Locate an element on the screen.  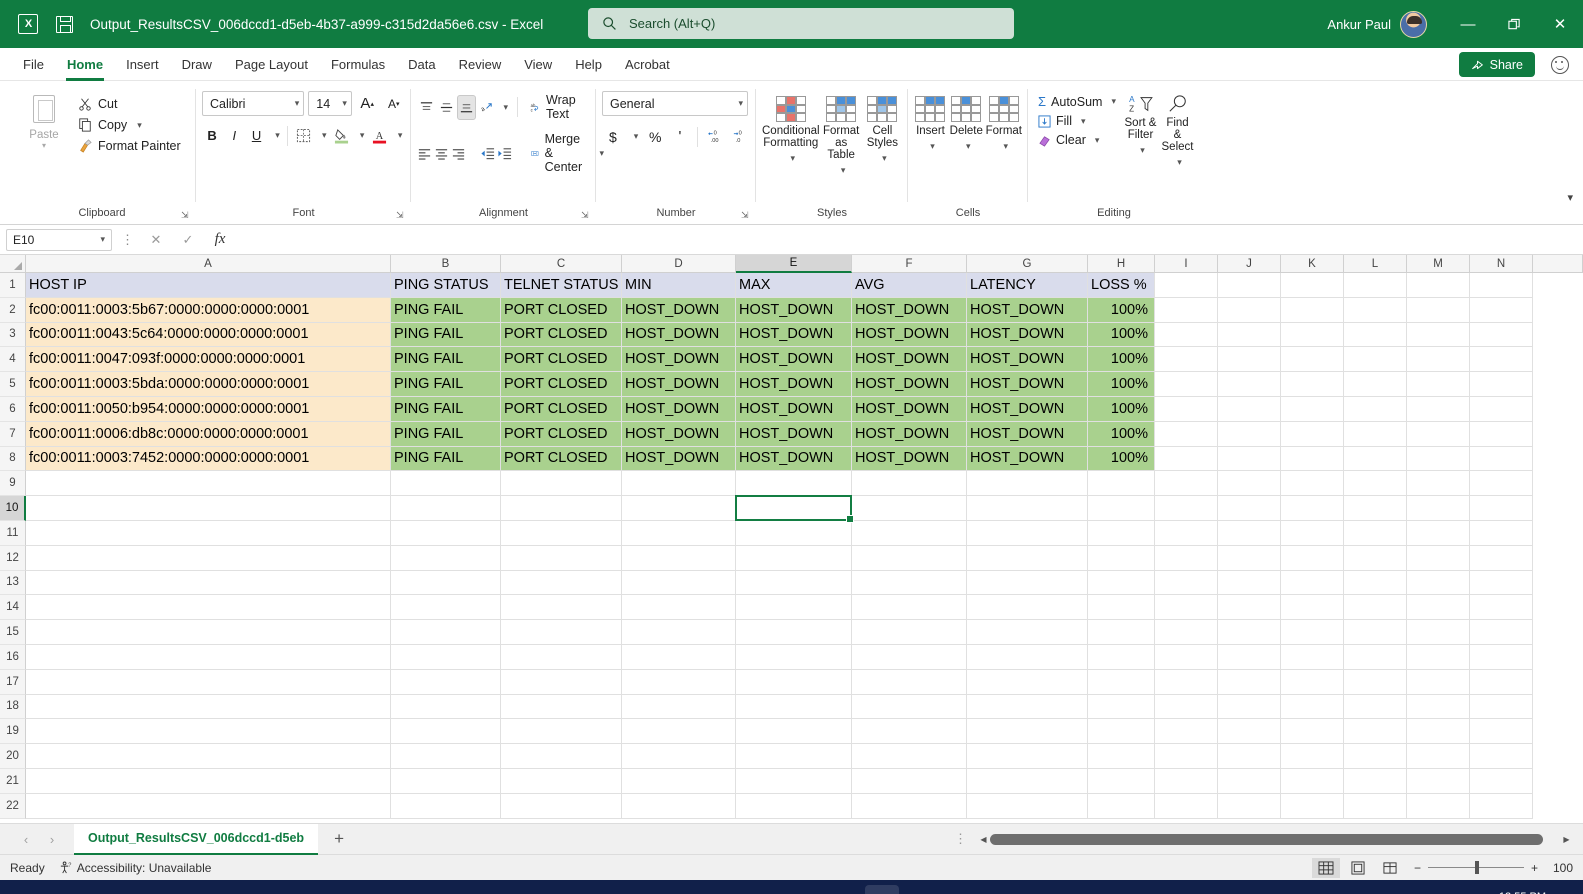
align-middle-button is located at coordinates (446, 107).